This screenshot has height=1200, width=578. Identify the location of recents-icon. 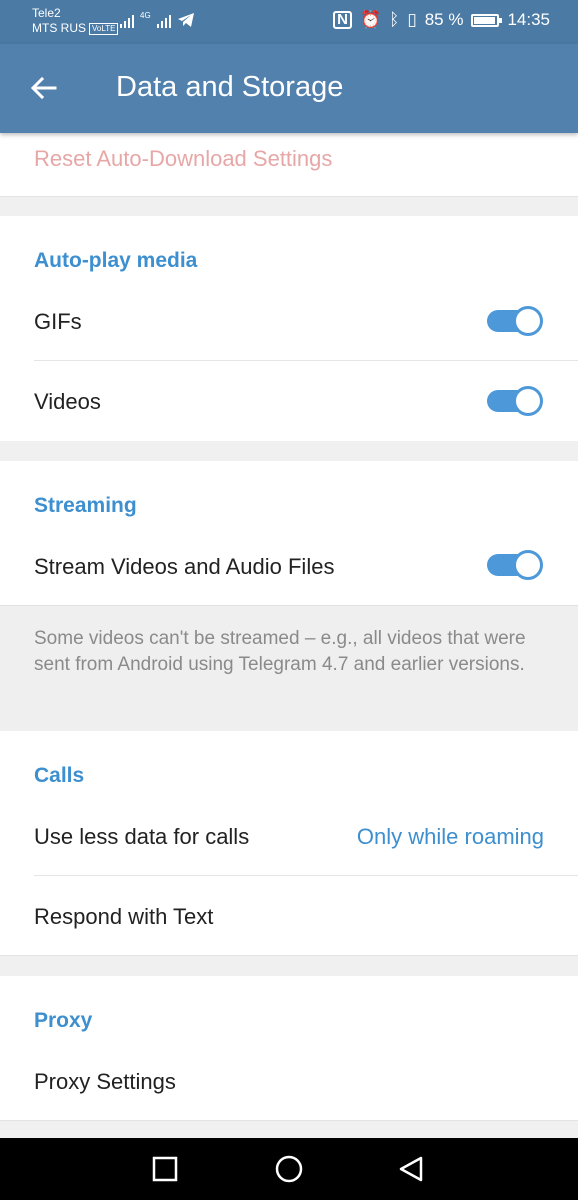
(165, 1169).